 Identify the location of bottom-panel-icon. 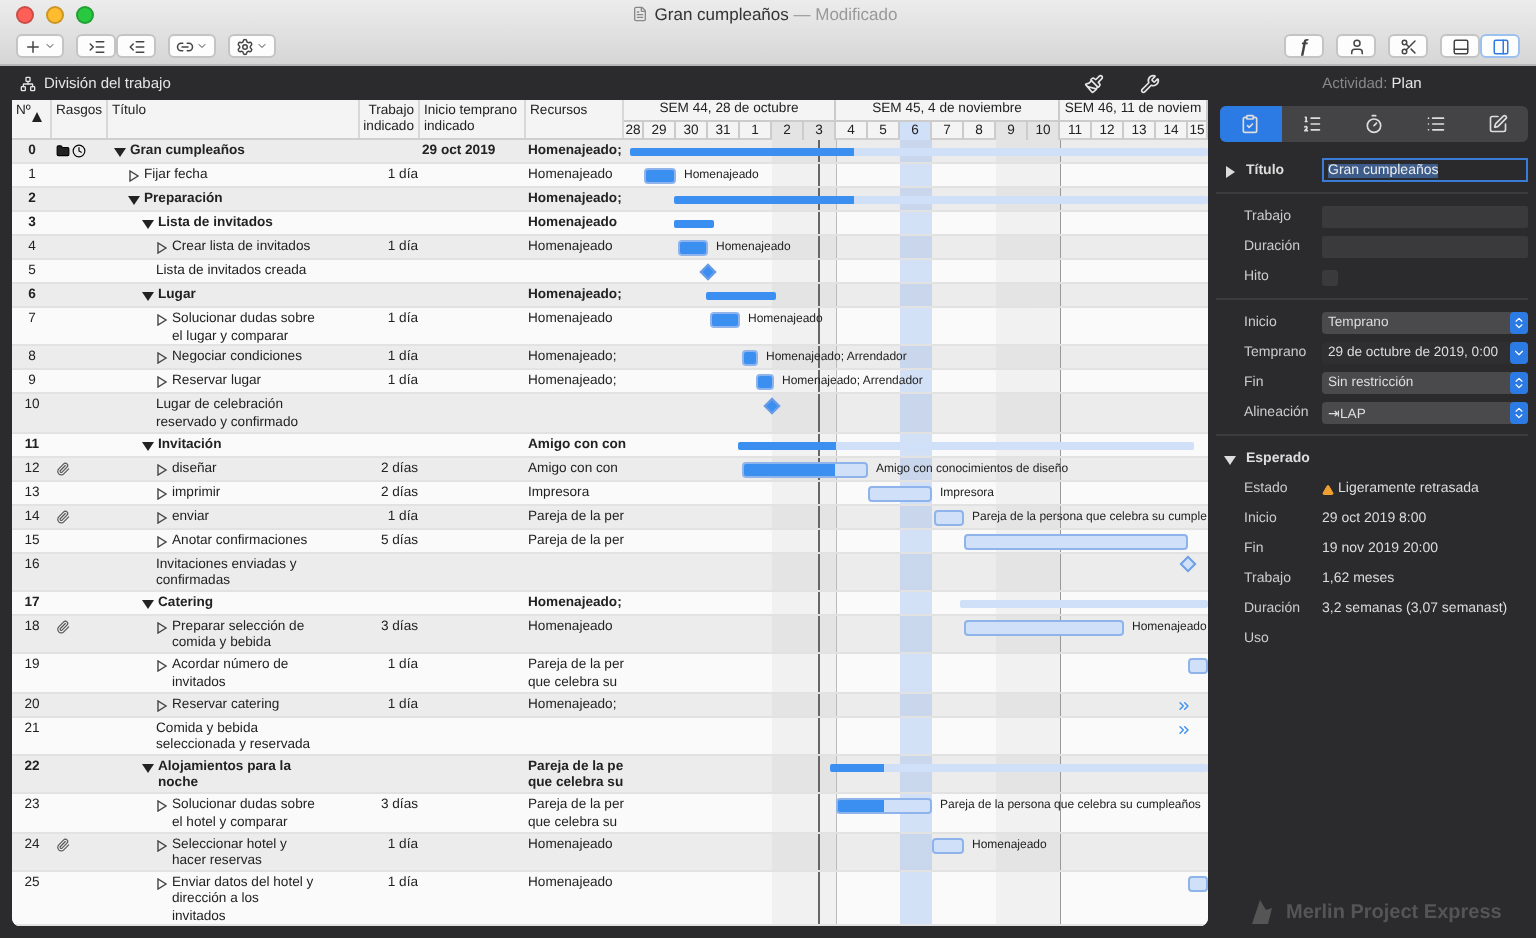
(1460, 46).